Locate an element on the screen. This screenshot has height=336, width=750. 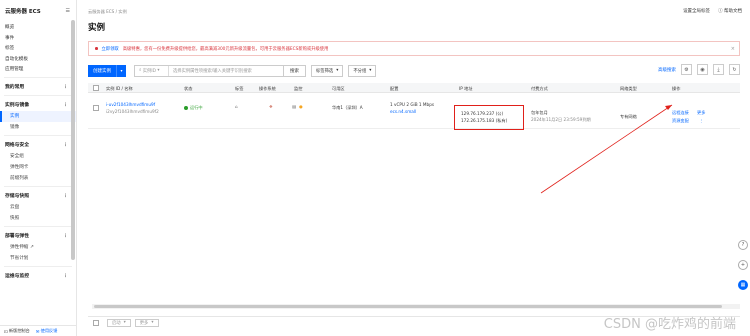
sidebar-item-savings-plan: 节省计划 is located at coordinates (38, 258).